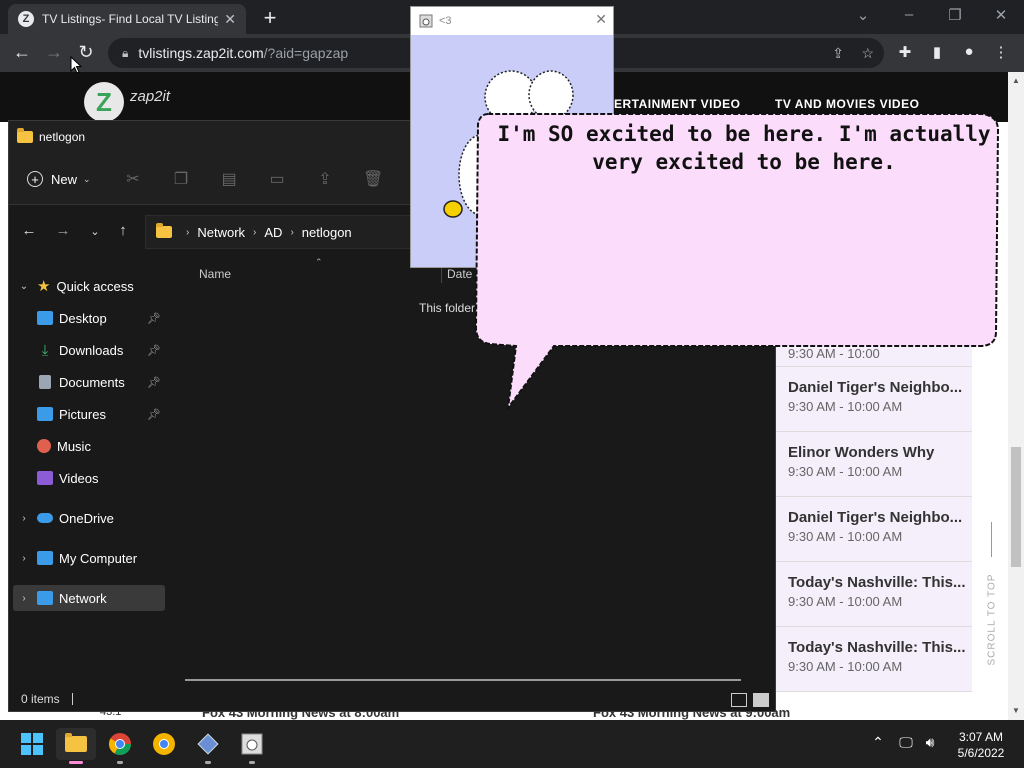  What do you see at coordinates (955, 15) in the screenshot?
I see `restore-button: ❐` at bounding box center [955, 15].